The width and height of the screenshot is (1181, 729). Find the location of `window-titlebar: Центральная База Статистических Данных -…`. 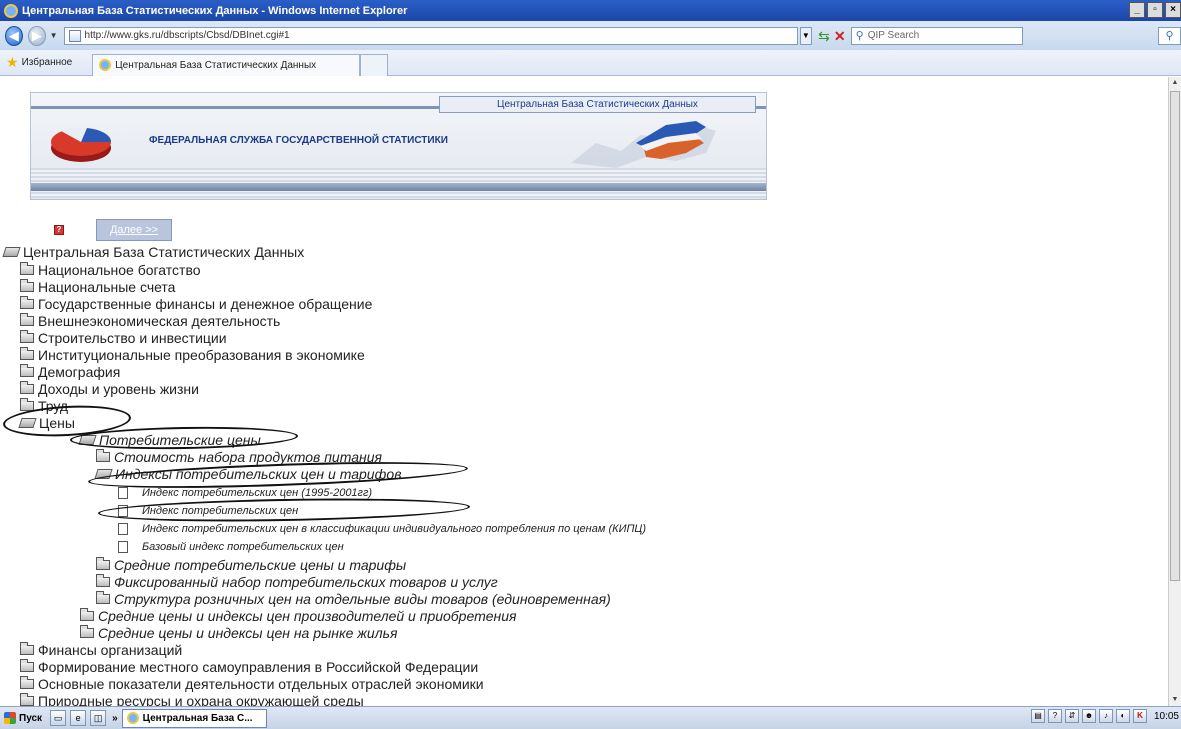

window-titlebar: Центральная База Статистических Данных -… is located at coordinates (590, 10).